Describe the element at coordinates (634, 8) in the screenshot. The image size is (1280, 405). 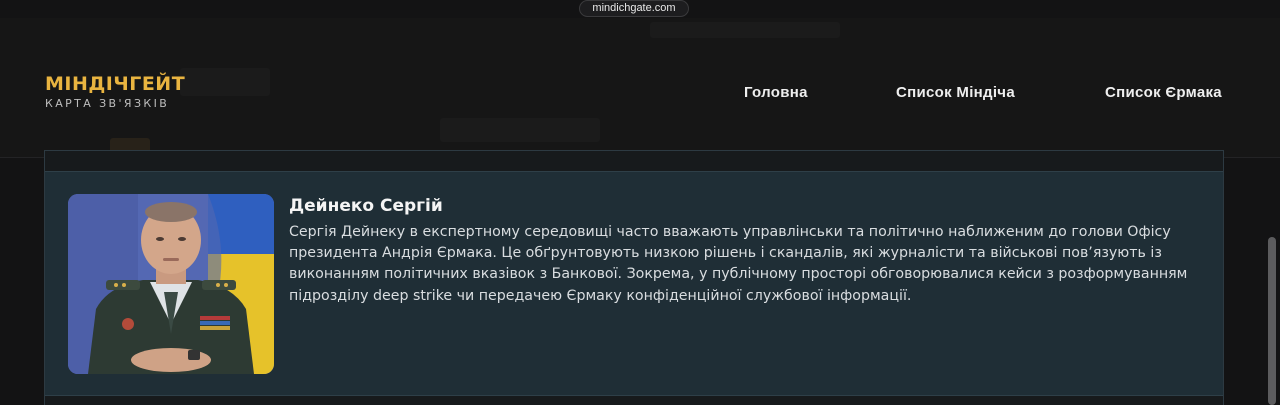
I see `url-bar: mindichgate.com` at that location.